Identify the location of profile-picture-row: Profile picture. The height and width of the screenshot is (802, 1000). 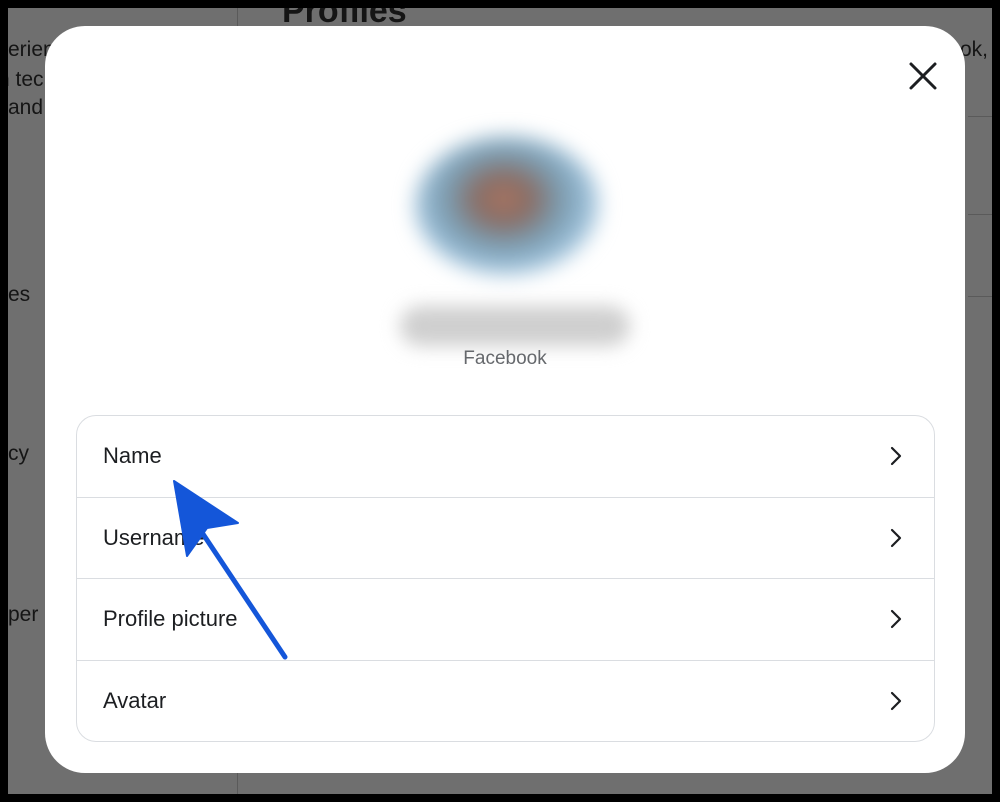
(505, 620).